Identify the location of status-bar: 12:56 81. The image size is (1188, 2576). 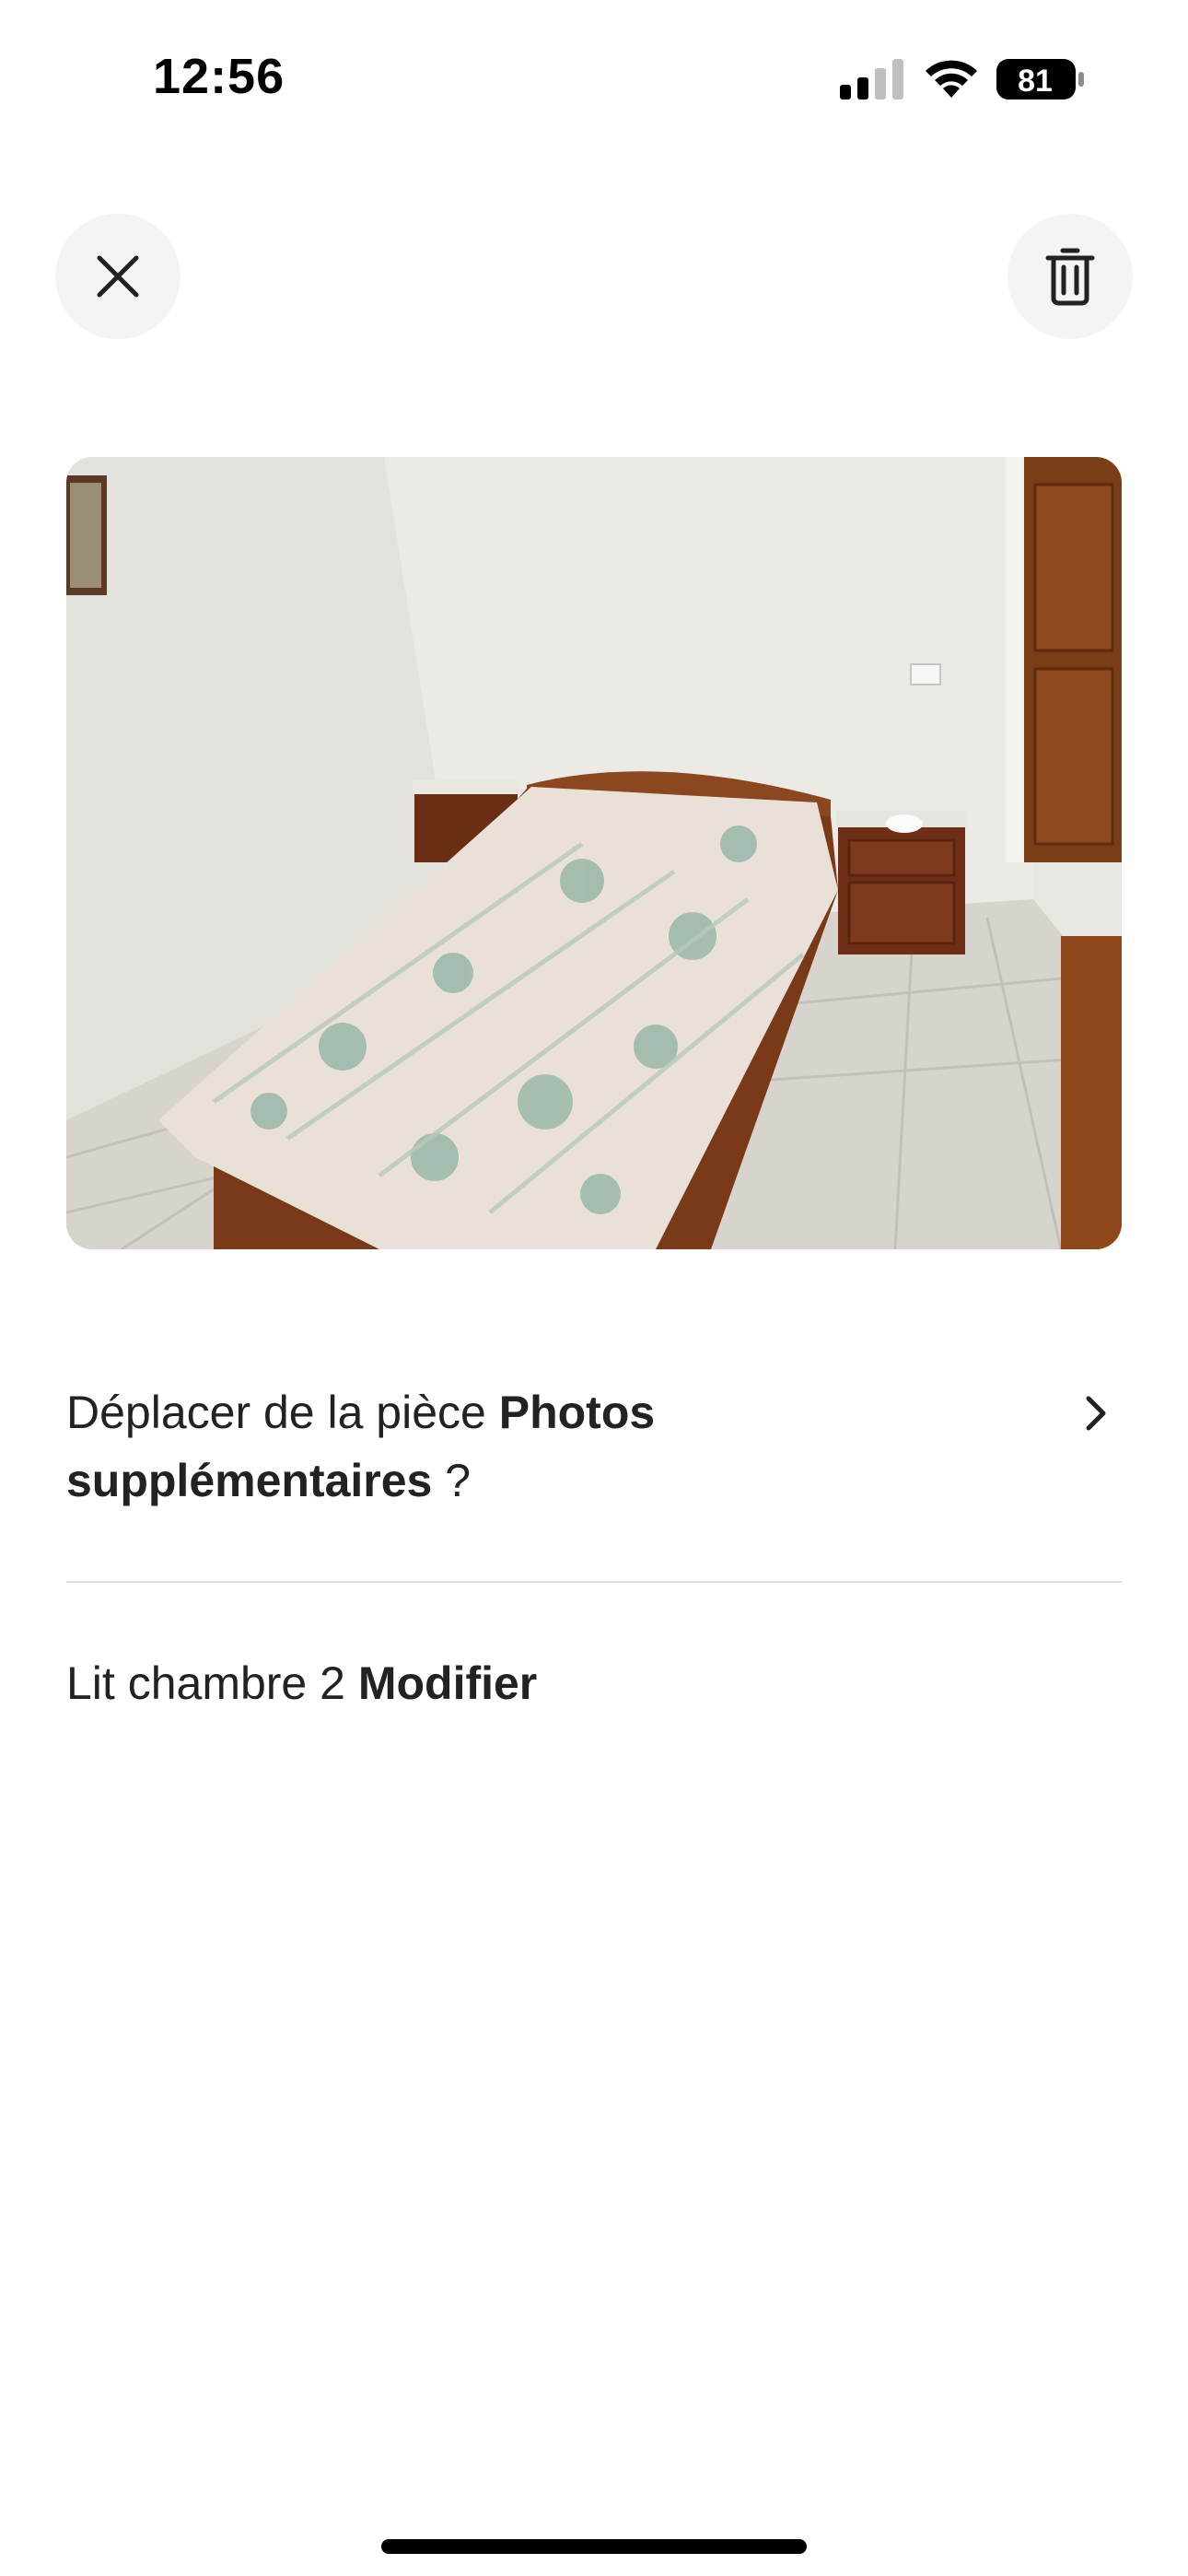
(594, 78).